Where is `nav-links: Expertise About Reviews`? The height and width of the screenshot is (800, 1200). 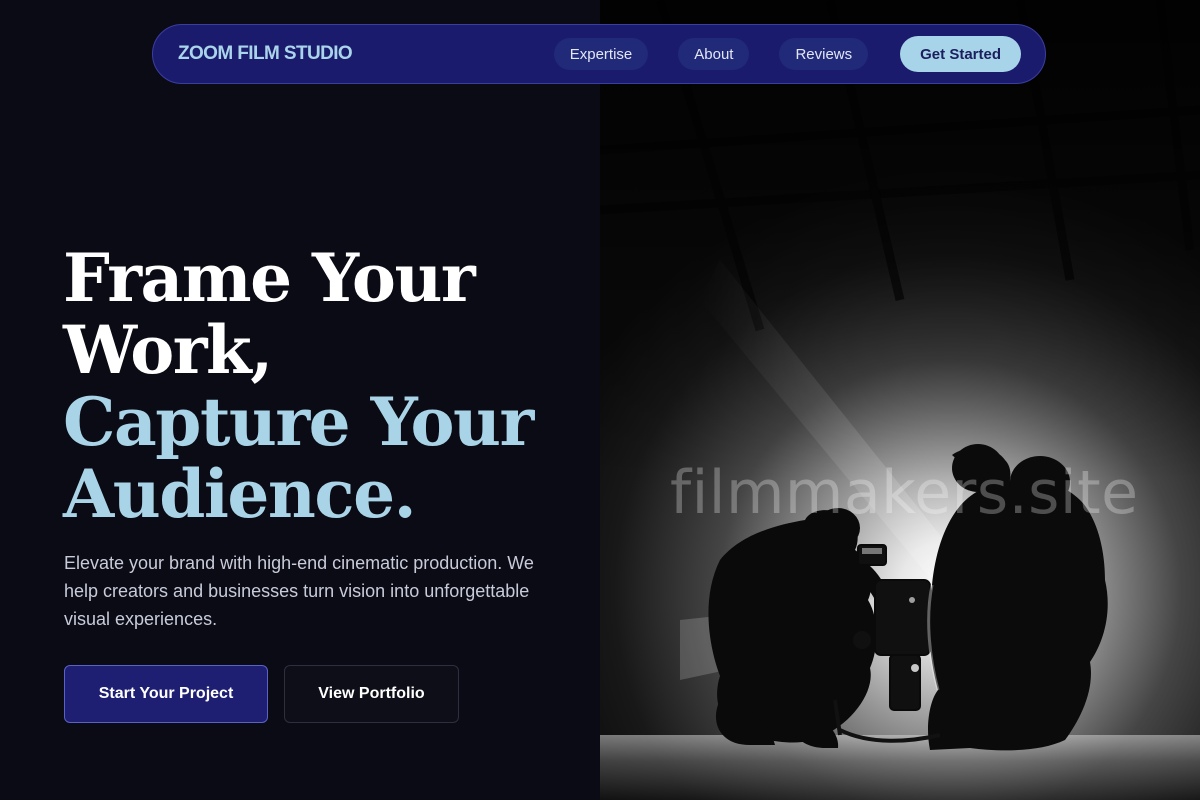
nav-links: Expertise About Reviews is located at coordinates (711, 54).